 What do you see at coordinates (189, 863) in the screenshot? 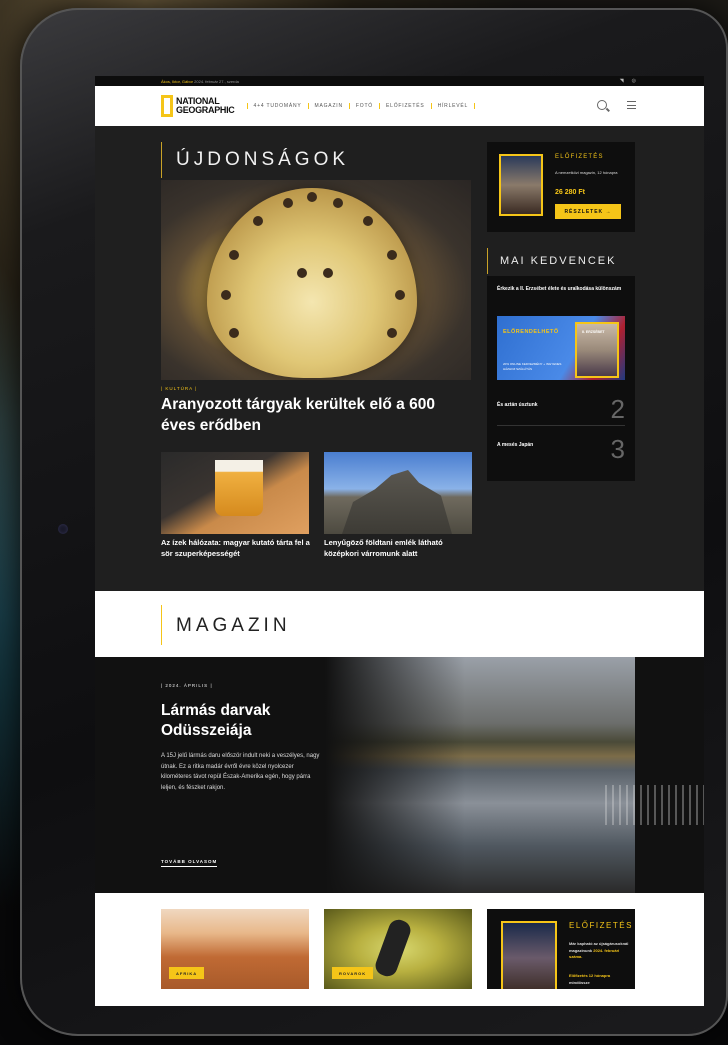
I see `read-more-link: TOVÁBB OLVASOM` at bounding box center [189, 863].